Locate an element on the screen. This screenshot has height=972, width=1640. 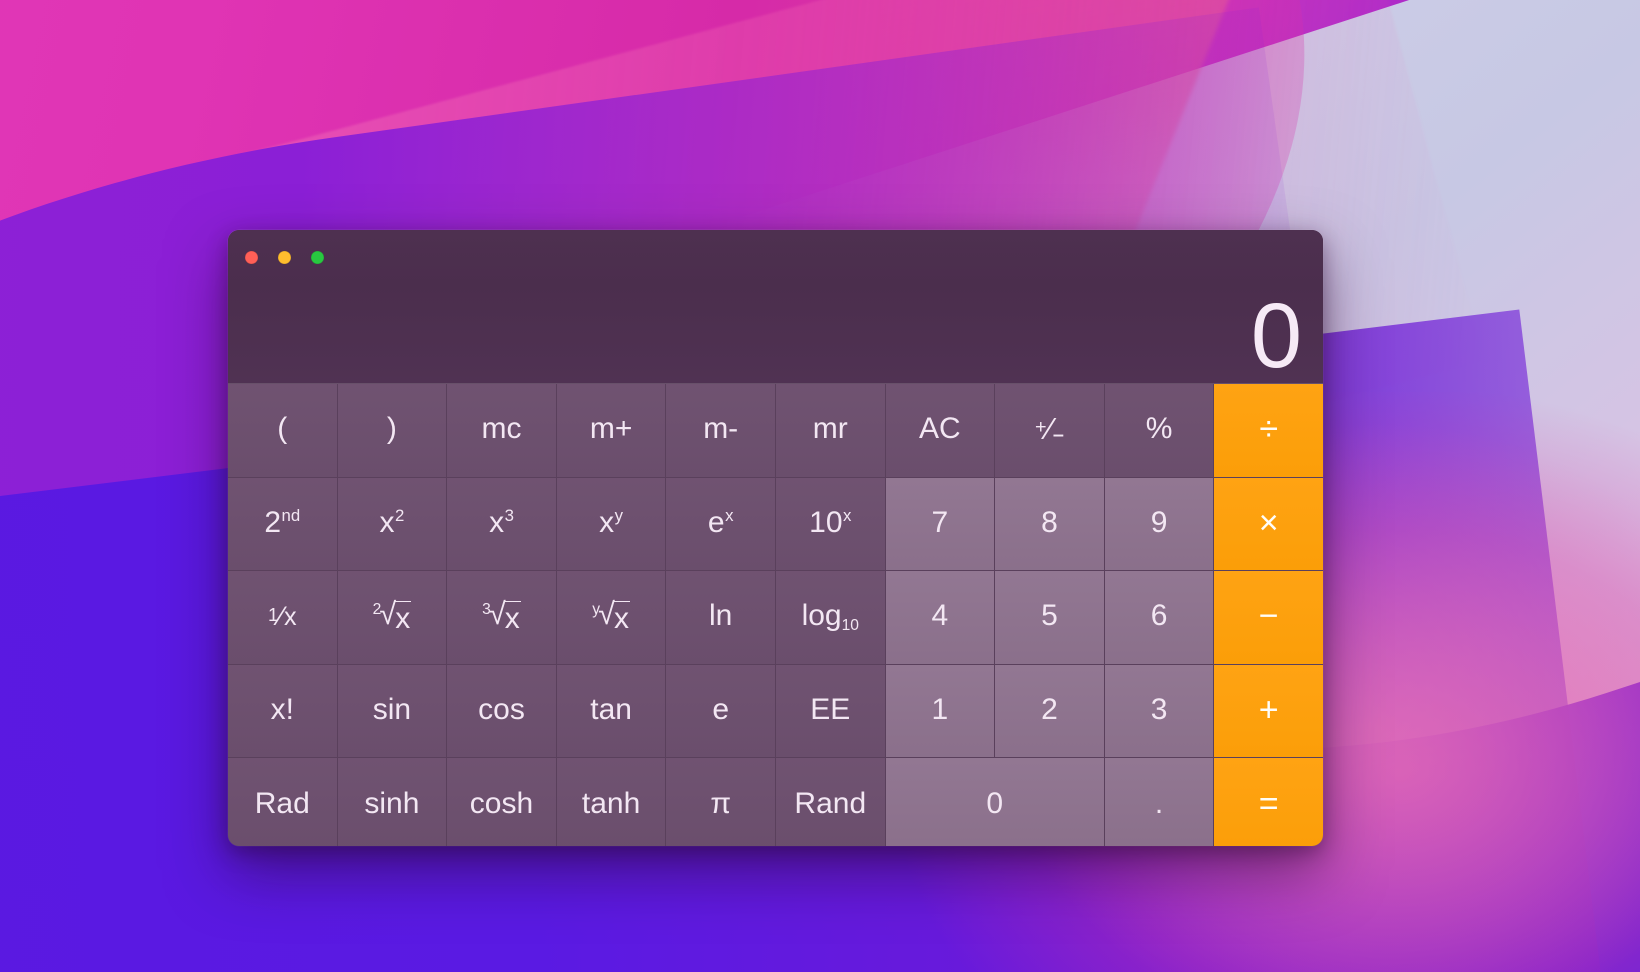
key-tangent-hyperbolic: tanh is located at coordinates (611, 802).